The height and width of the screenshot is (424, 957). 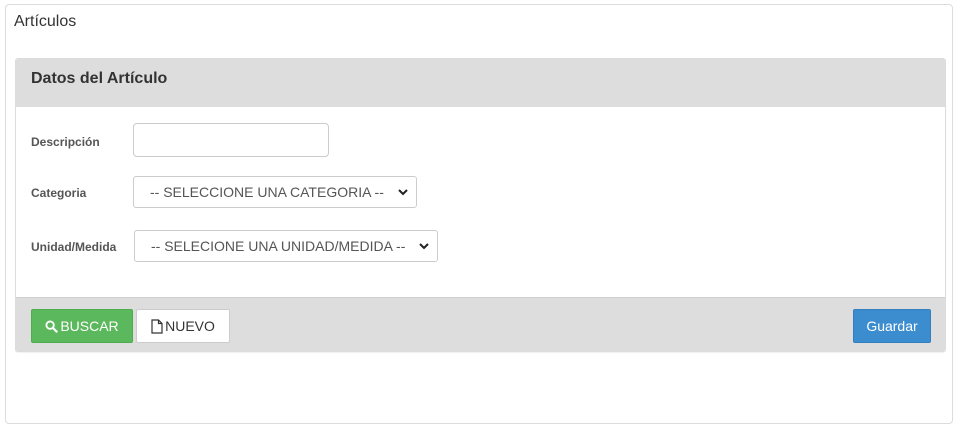 What do you see at coordinates (45, 21) in the screenshot?
I see `page-title: Artículos` at bounding box center [45, 21].